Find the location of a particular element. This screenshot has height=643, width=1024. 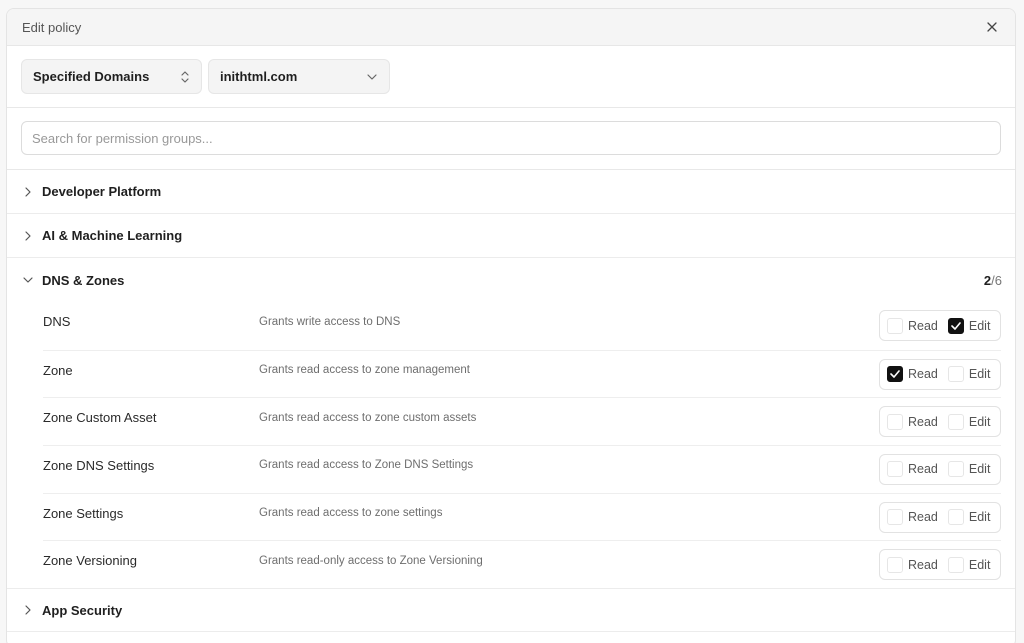

permission-name: Zone Versioning is located at coordinates (90, 561).